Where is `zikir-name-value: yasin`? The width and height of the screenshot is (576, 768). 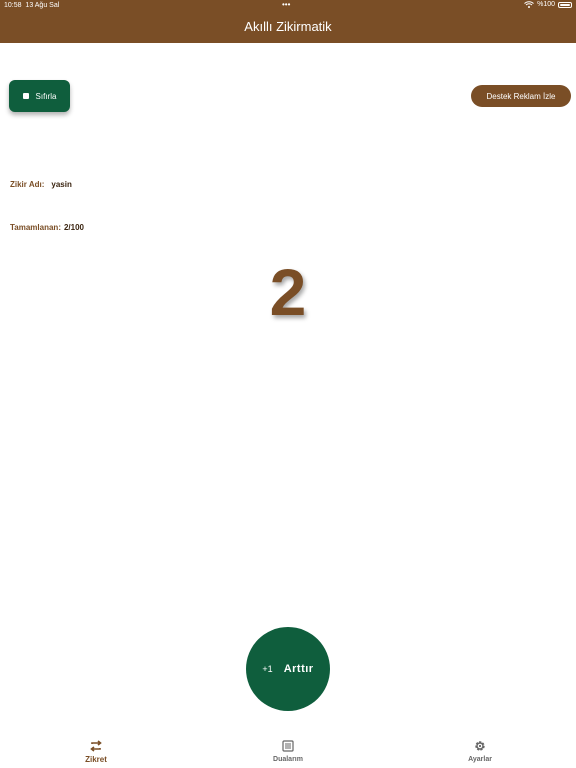
zikir-name-value: yasin is located at coordinates (61, 184).